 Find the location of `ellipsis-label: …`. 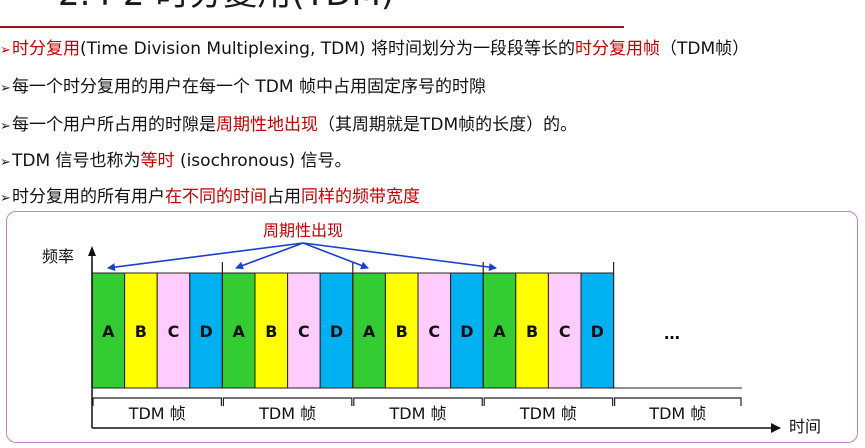

ellipsis-label: … is located at coordinates (672, 333).